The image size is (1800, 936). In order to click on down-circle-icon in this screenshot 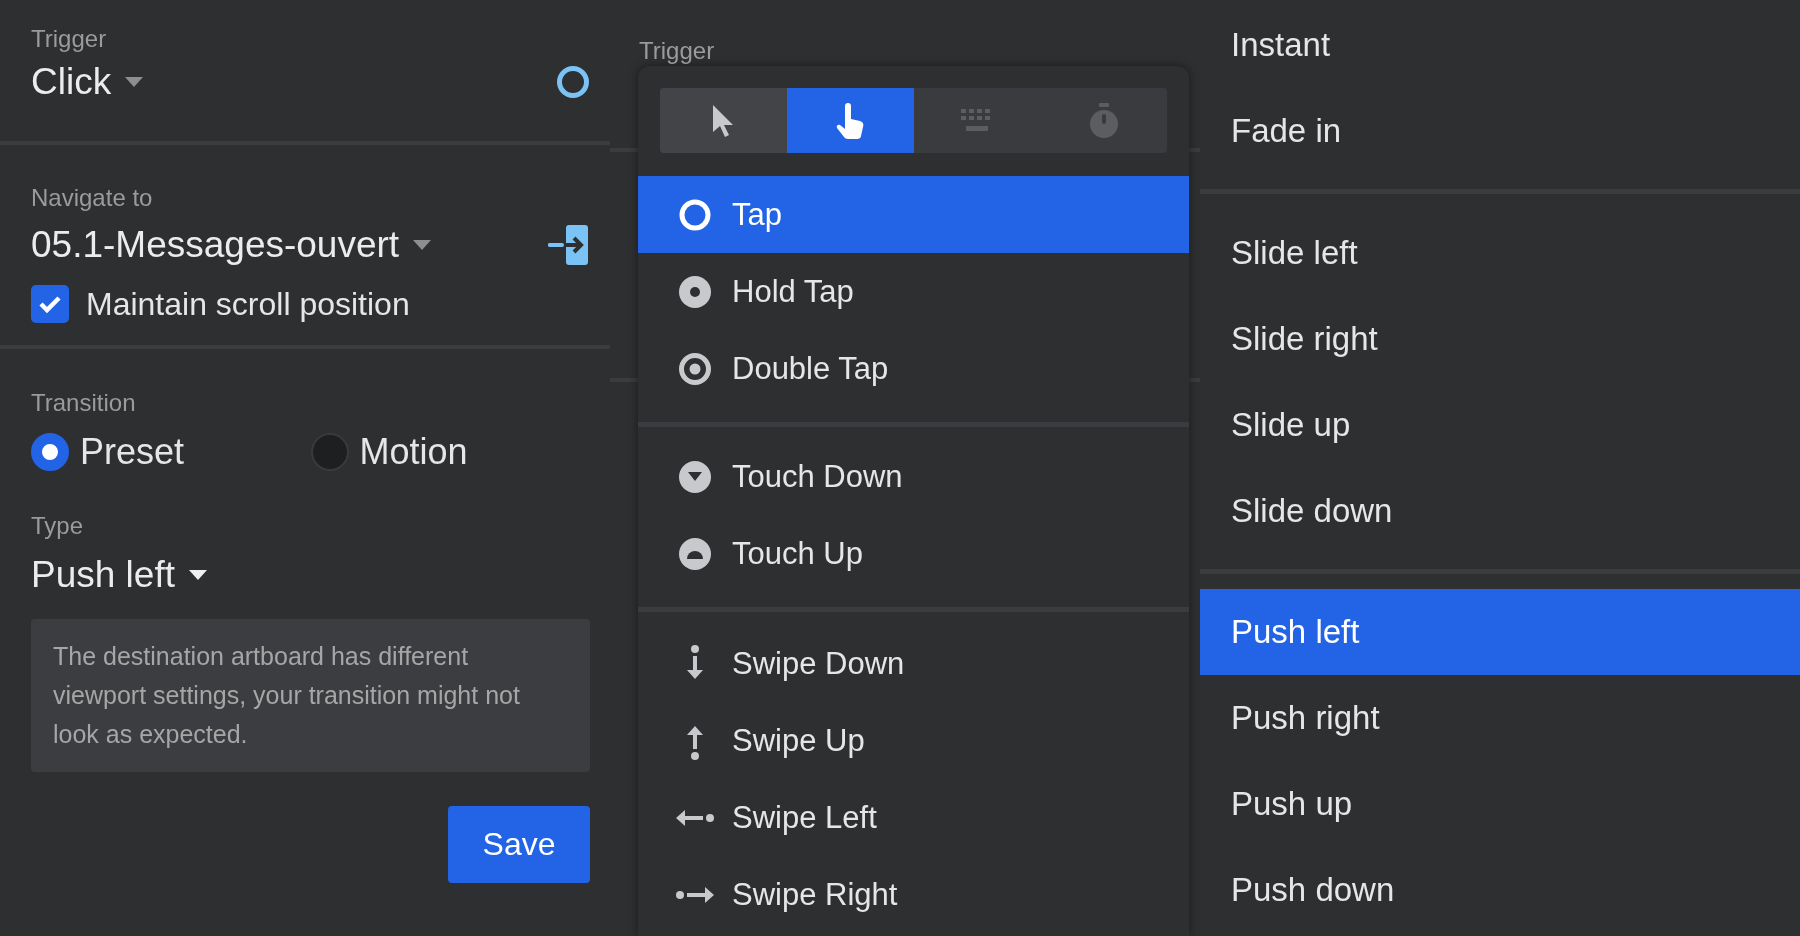, I will do `click(695, 476)`.